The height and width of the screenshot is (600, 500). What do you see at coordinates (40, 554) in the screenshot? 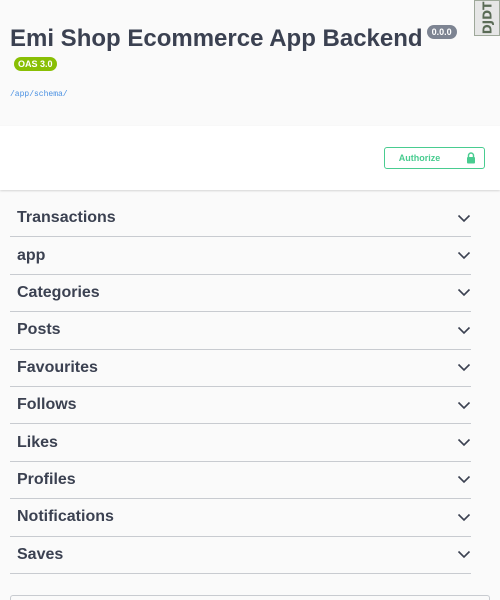
I see `tag-label: Saves` at bounding box center [40, 554].